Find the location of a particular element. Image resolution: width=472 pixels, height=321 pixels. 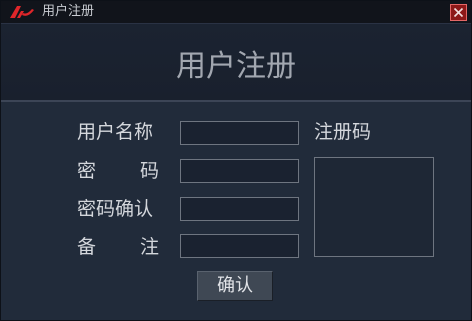

remark-label-char-1: 备 is located at coordinates (87, 247).